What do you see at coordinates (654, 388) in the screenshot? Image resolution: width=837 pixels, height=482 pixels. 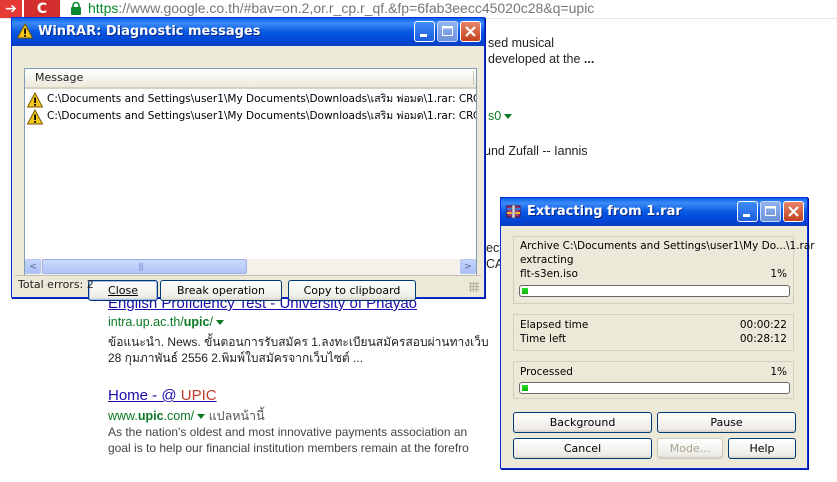 I see `processed-progress-bar` at bounding box center [654, 388].